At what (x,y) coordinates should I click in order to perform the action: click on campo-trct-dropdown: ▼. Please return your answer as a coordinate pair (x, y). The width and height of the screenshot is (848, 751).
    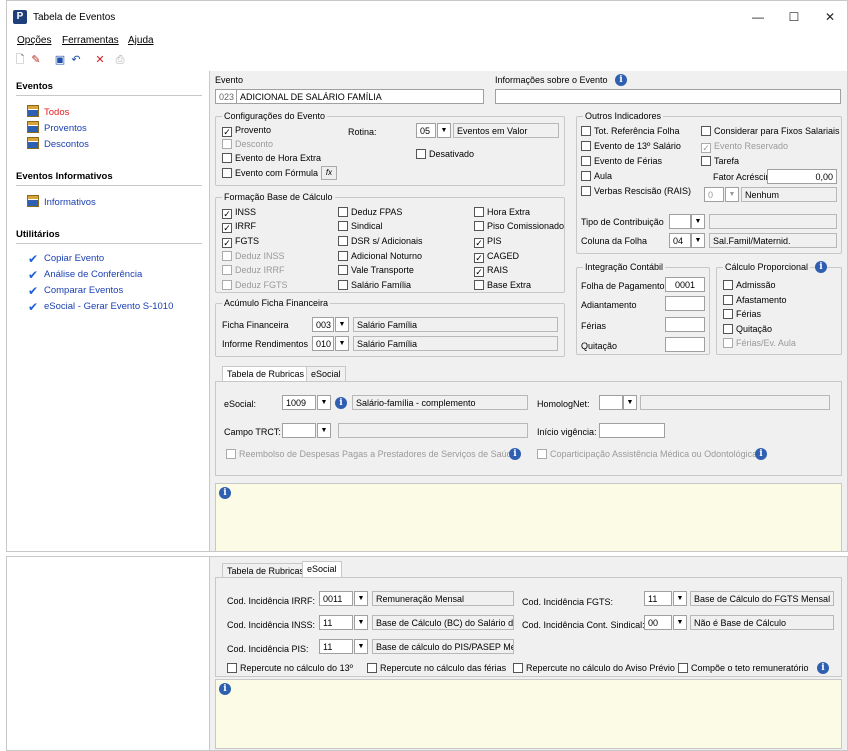
    Looking at the image, I should click on (324, 430).